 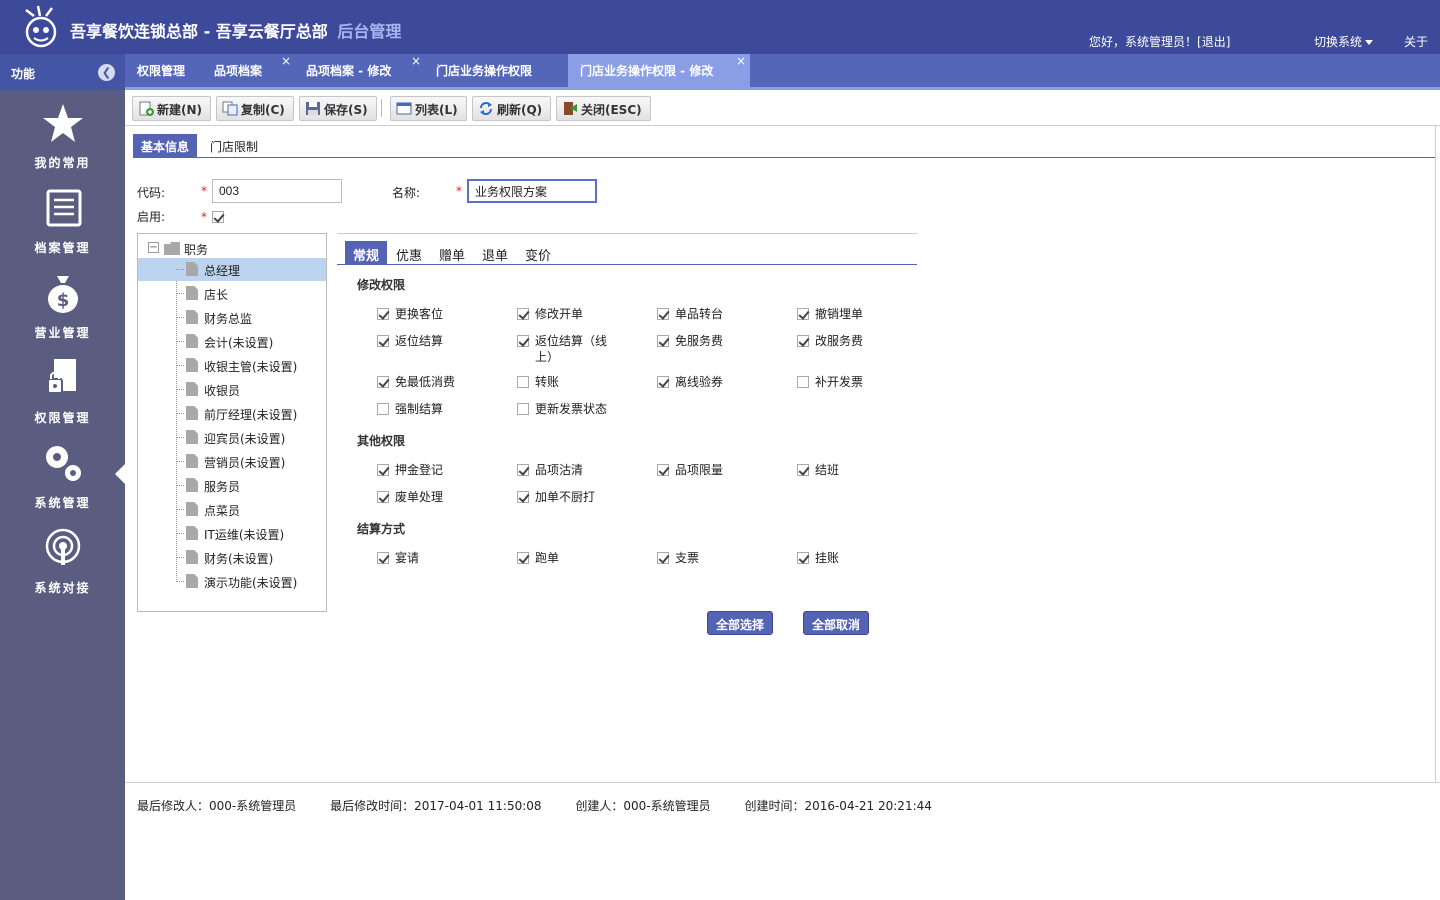 What do you see at coordinates (722, 392) in the screenshot?
I see `permission-option: 离线验券` at bounding box center [722, 392].